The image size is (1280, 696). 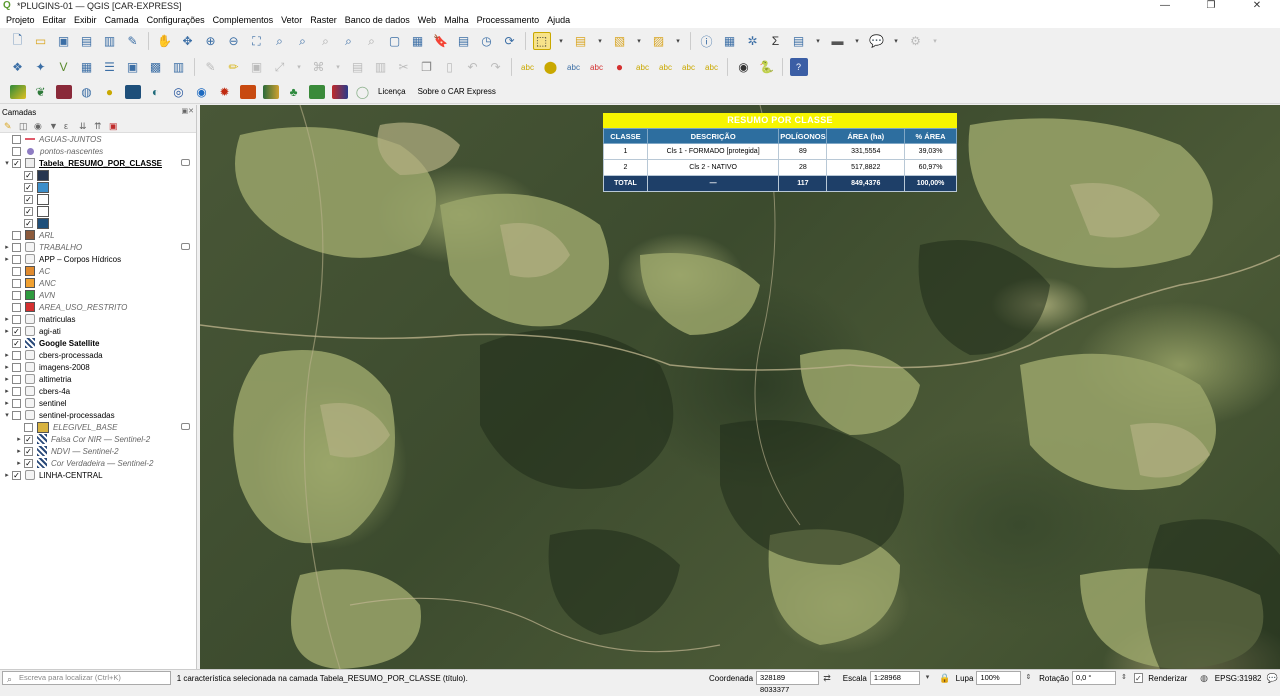 What do you see at coordinates (358, 67) in the screenshot?
I see `modify-attributes-icon: ▤` at bounding box center [358, 67].